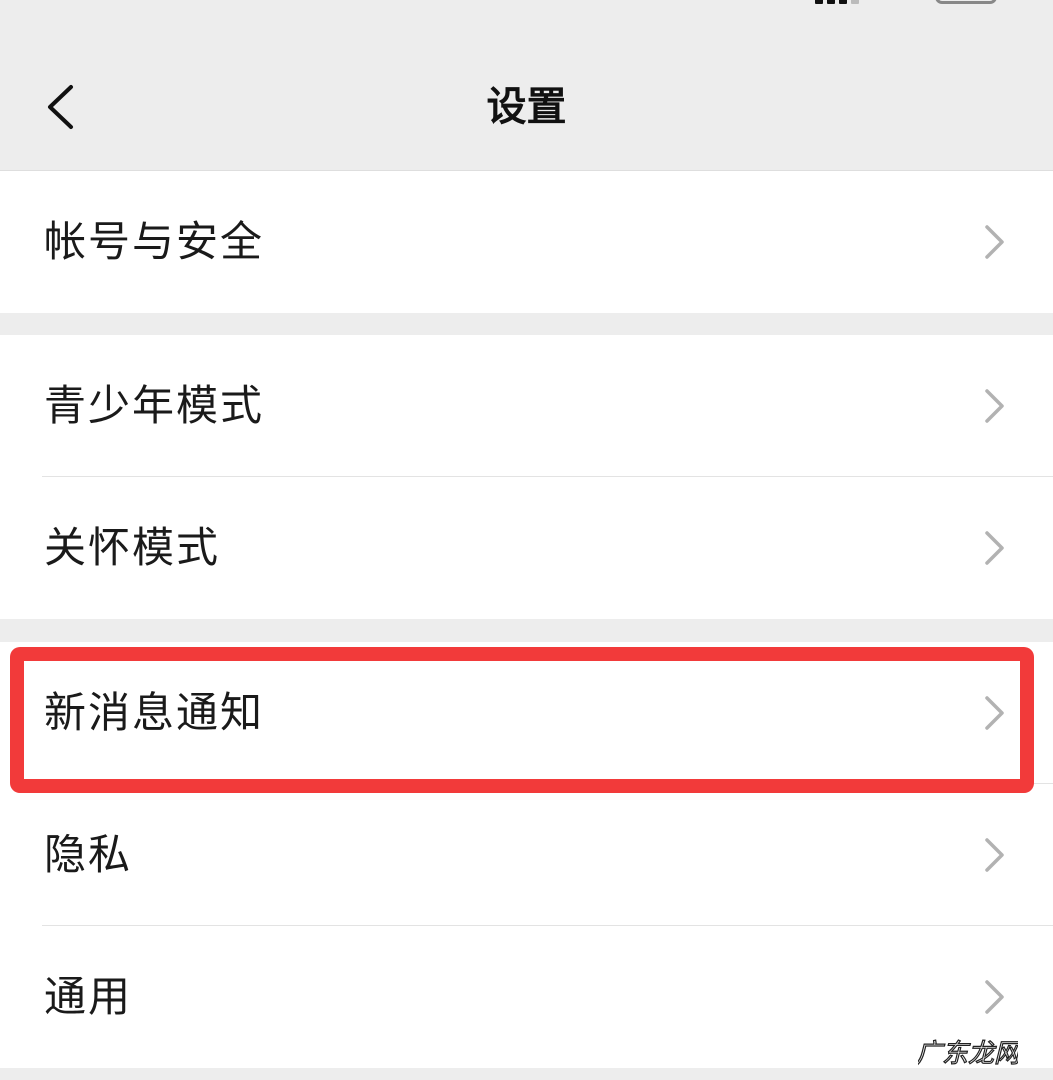 The height and width of the screenshot is (1080, 1053). I want to click on nav-bar: 设置, so click(526, 111).